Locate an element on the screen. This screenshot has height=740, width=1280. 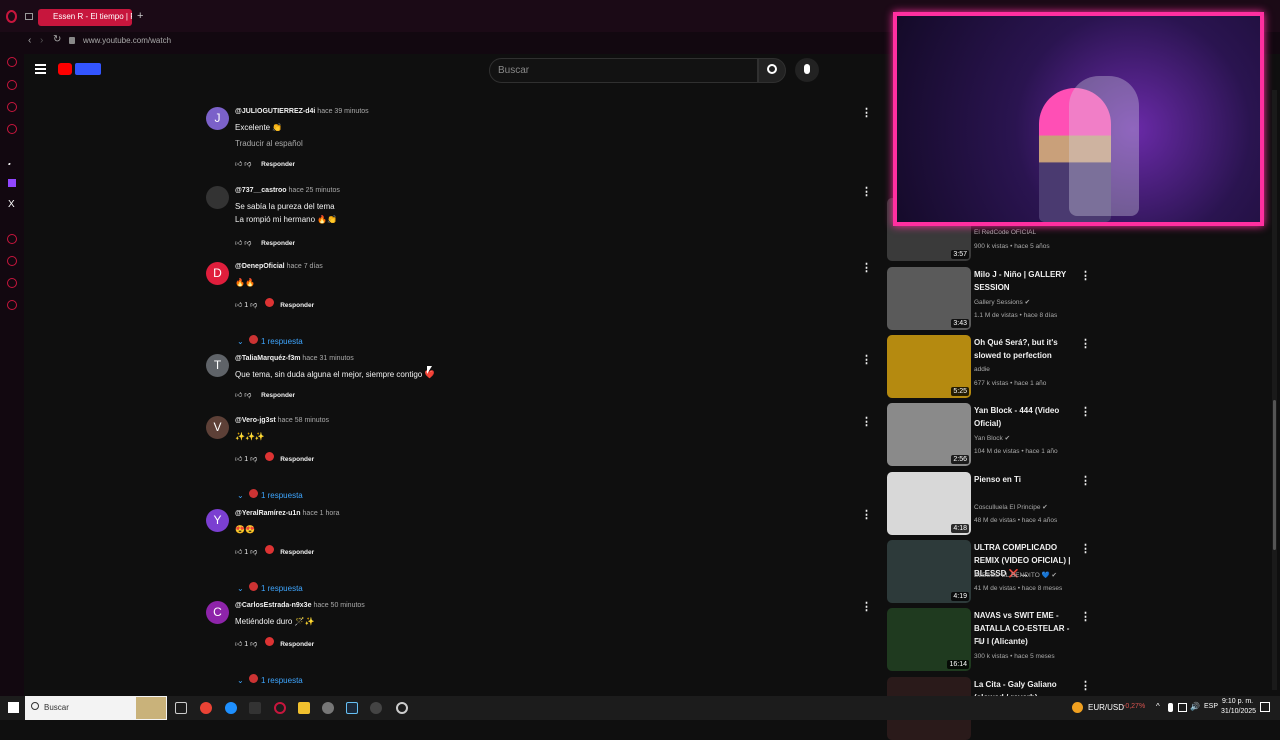
browser-tab-active: Essen R - El tiempo | Prod is located at coordinates (85, 17).